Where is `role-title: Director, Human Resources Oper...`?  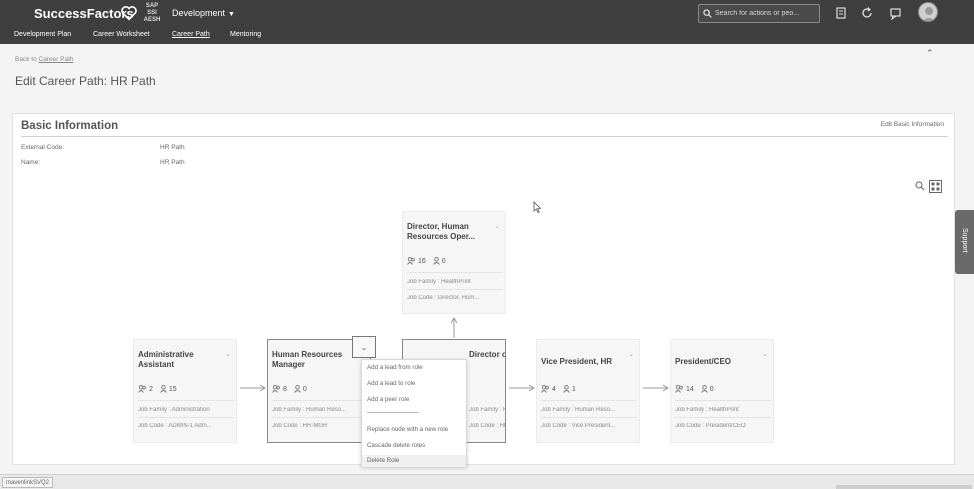
role-title: Director, Human Resources Oper... is located at coordinates (441, 231).